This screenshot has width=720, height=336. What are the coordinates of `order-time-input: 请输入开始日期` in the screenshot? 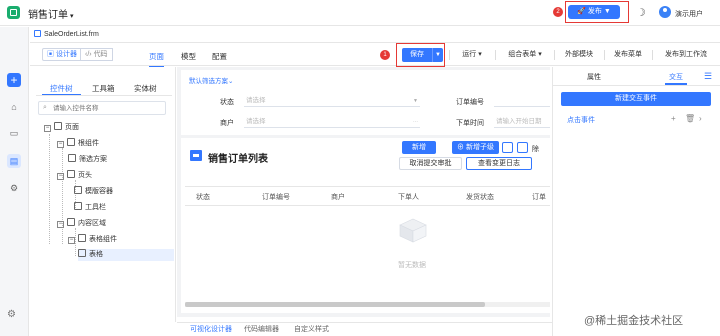 It's located at (522, 122).